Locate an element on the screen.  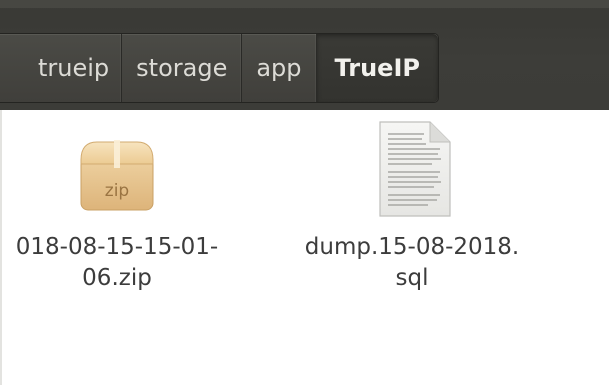
path-crumb-app: app is located at coordinates (279, 68).